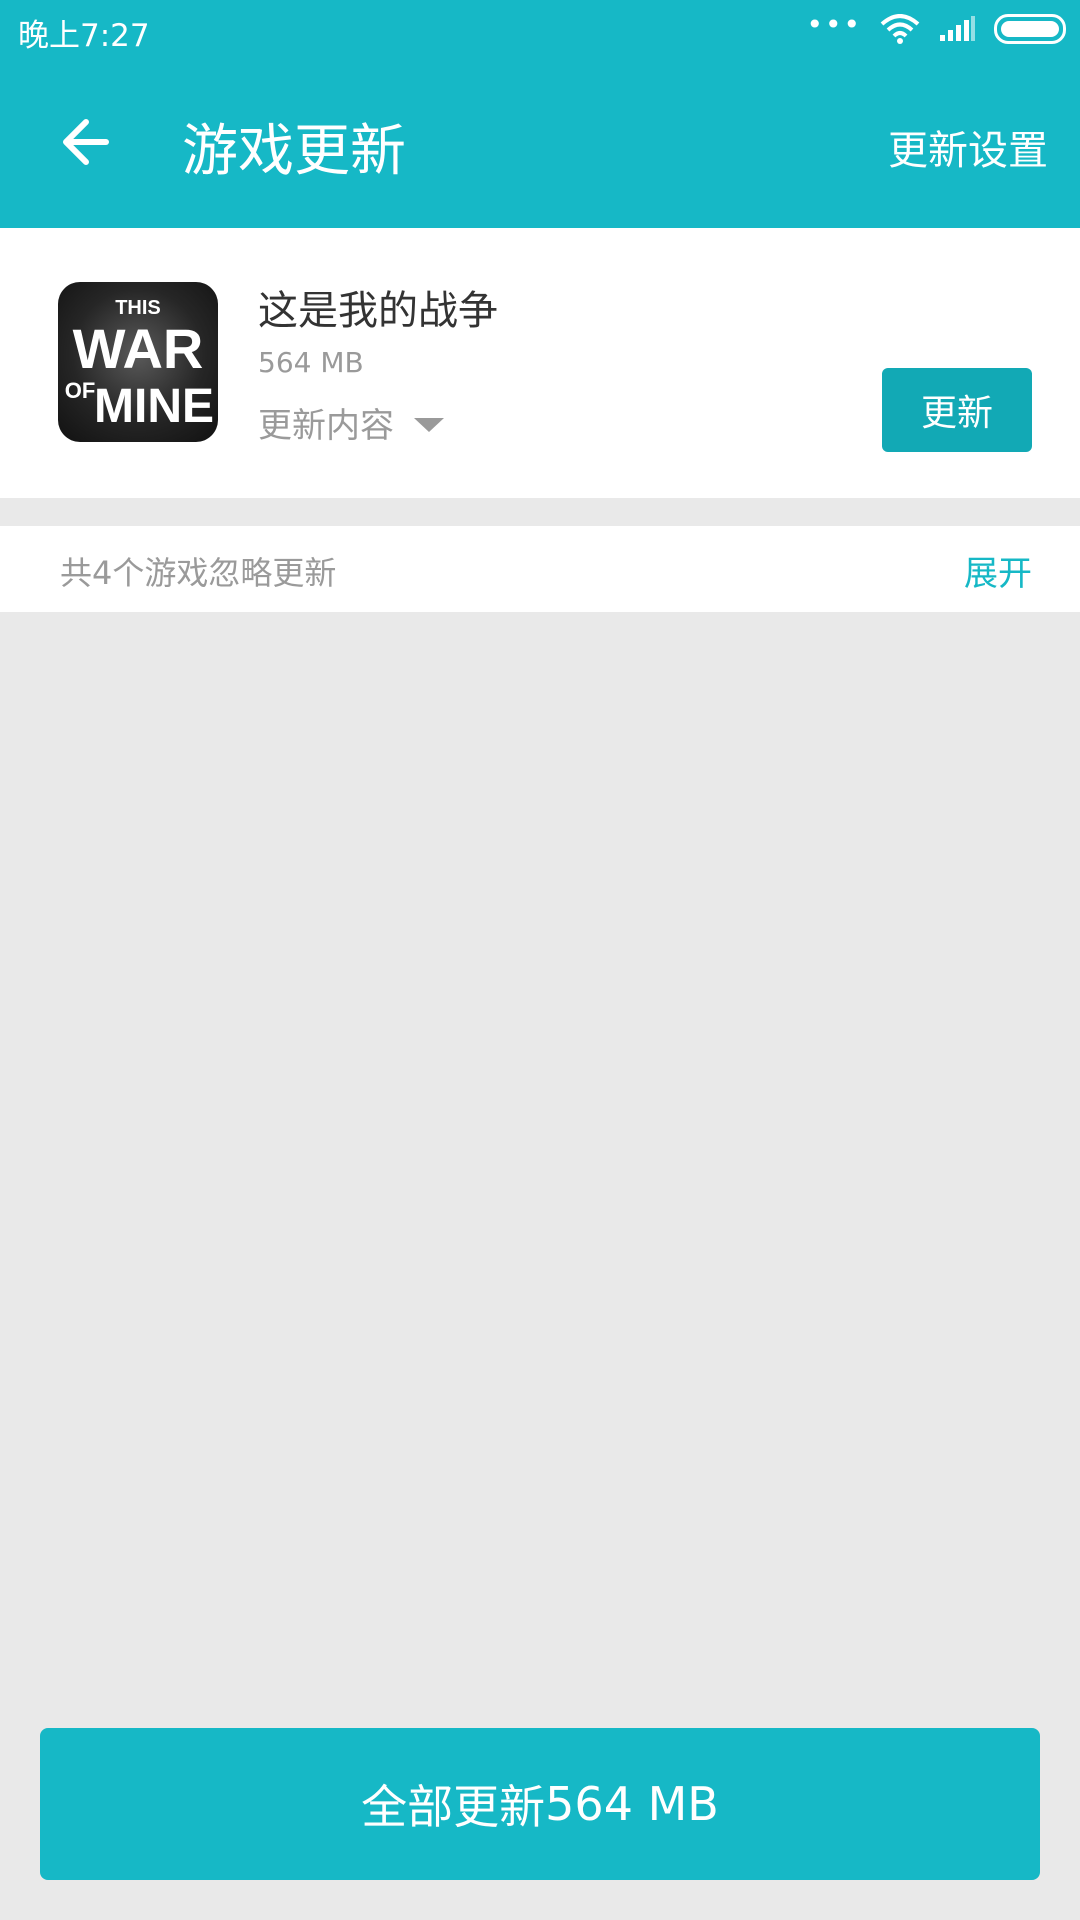 The height and width of the screenshot is (1920, 1080). I want to click on update-button: 更新, so click(957, 410).